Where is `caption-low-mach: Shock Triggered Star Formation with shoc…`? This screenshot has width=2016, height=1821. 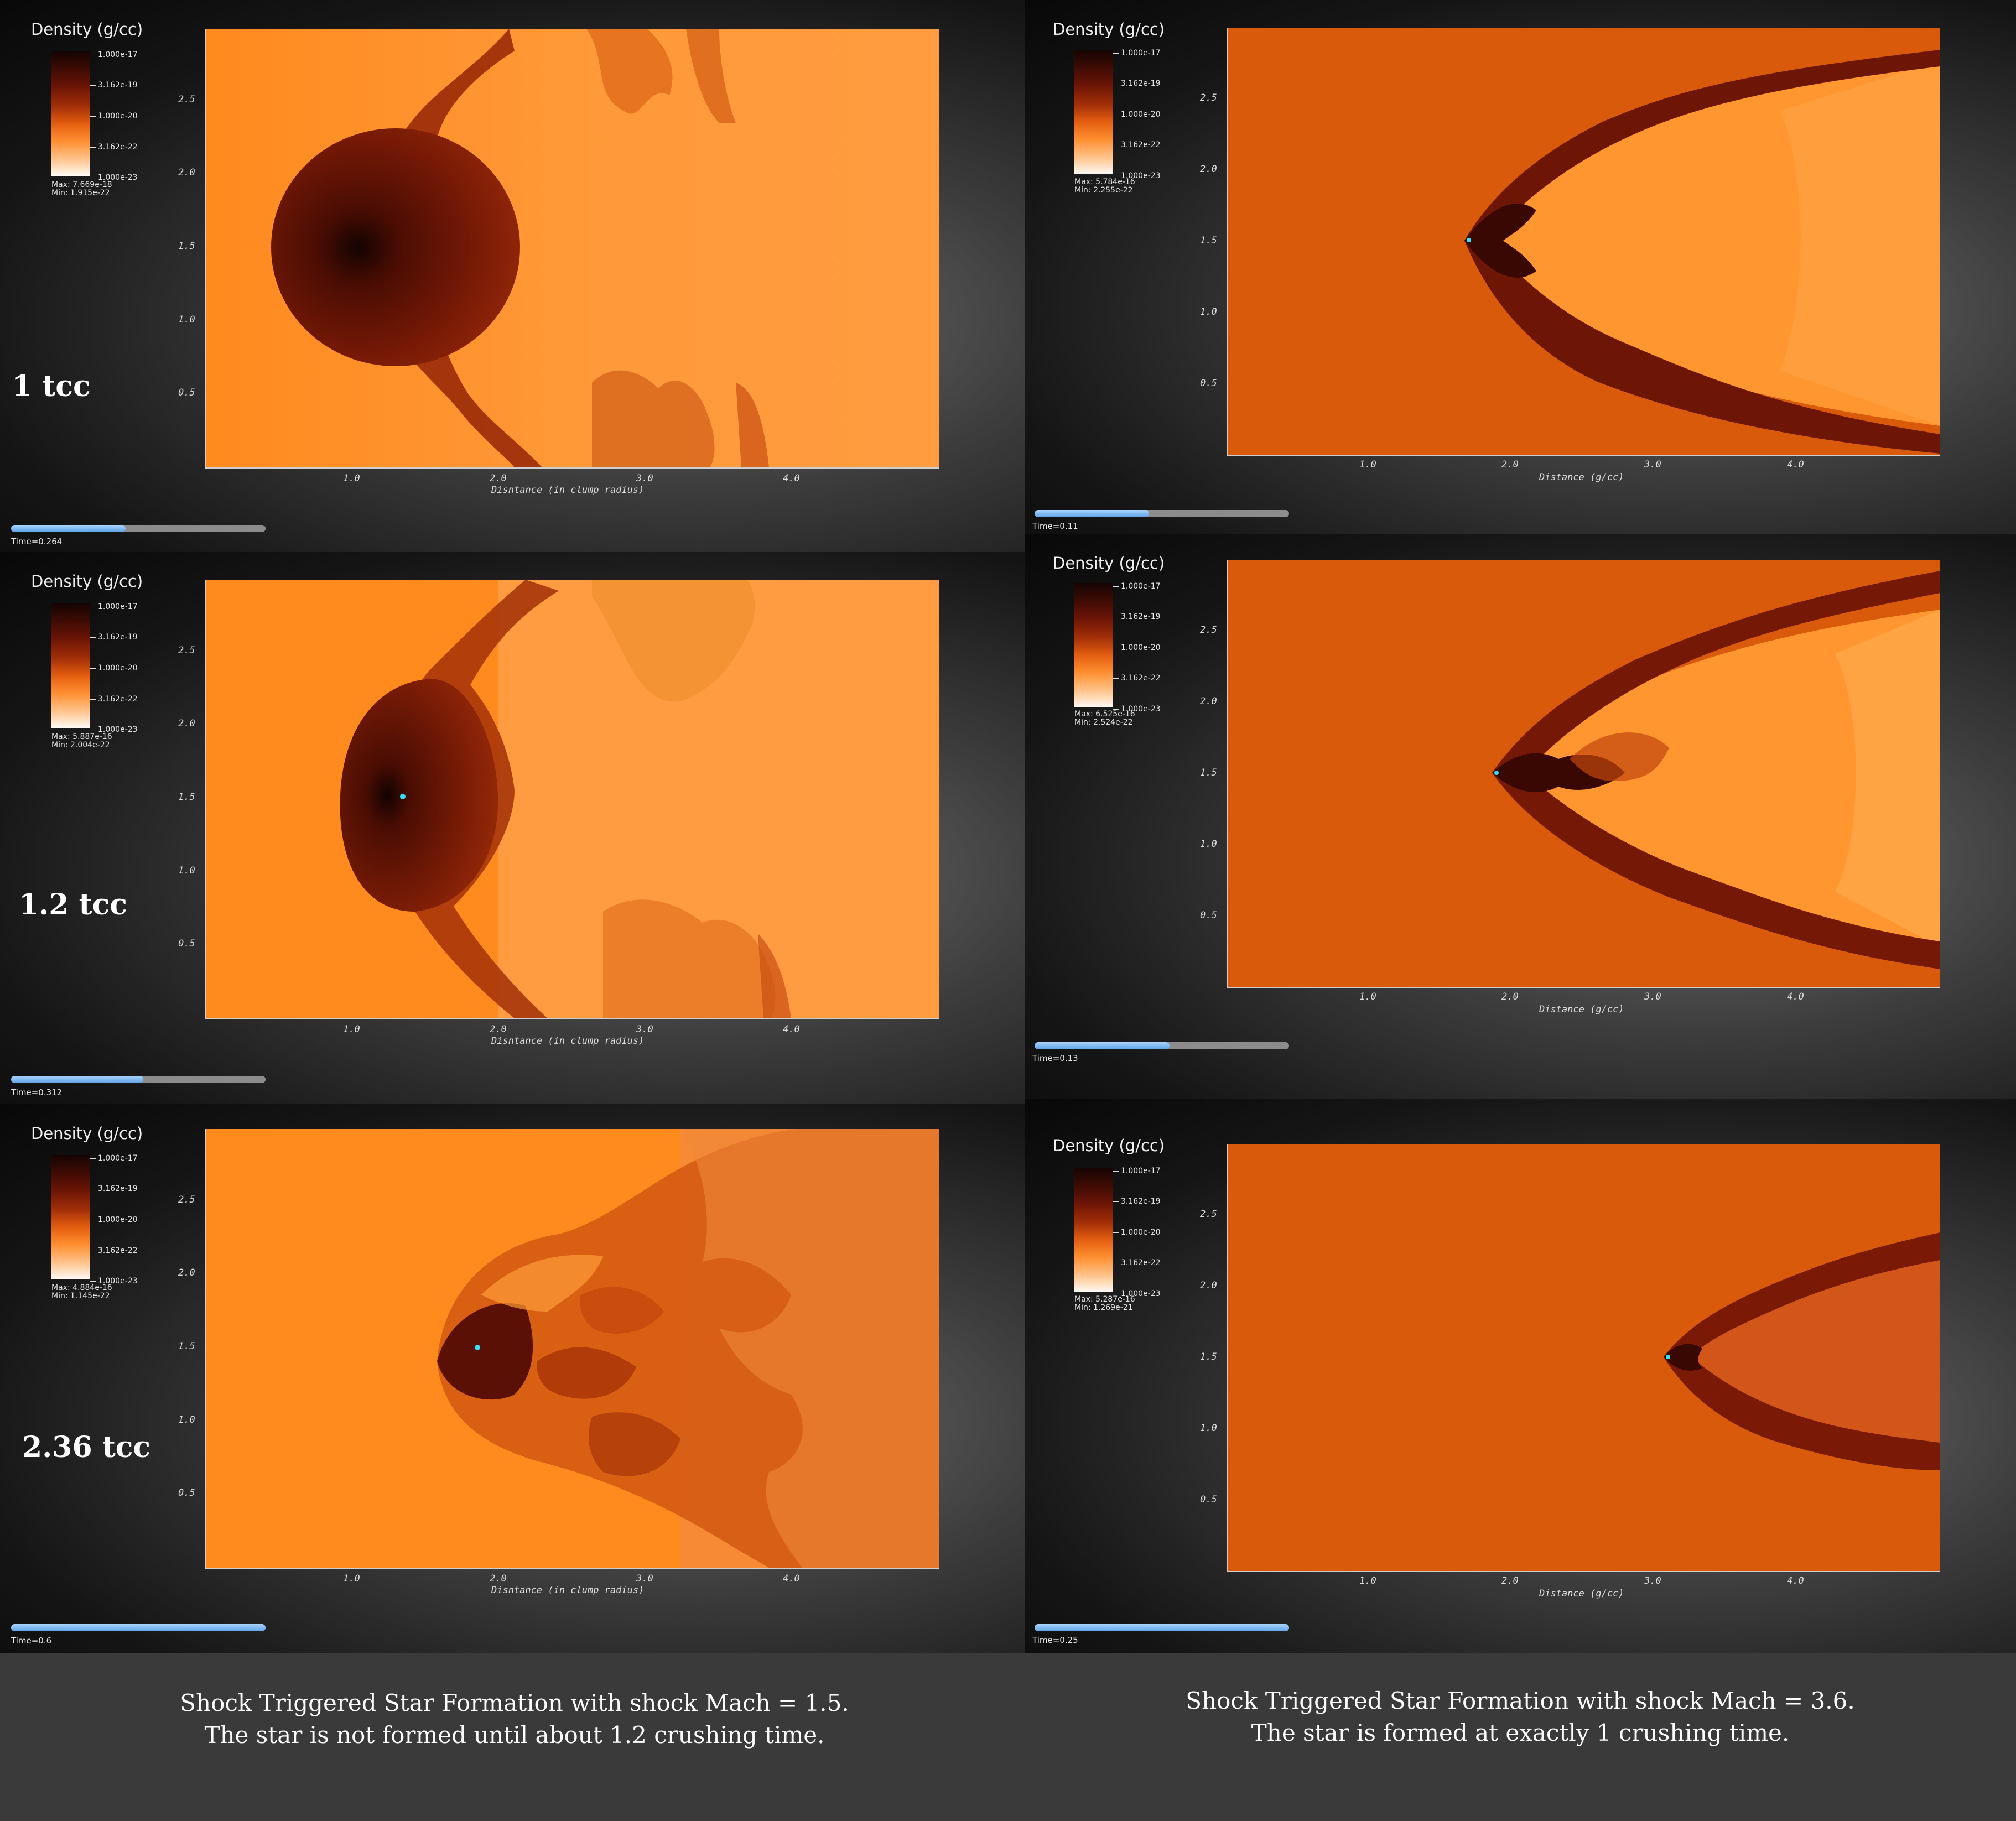 caption-low-mach: Shock Triggered Star Formation with shoc… is located at coordinates (514, 1719).